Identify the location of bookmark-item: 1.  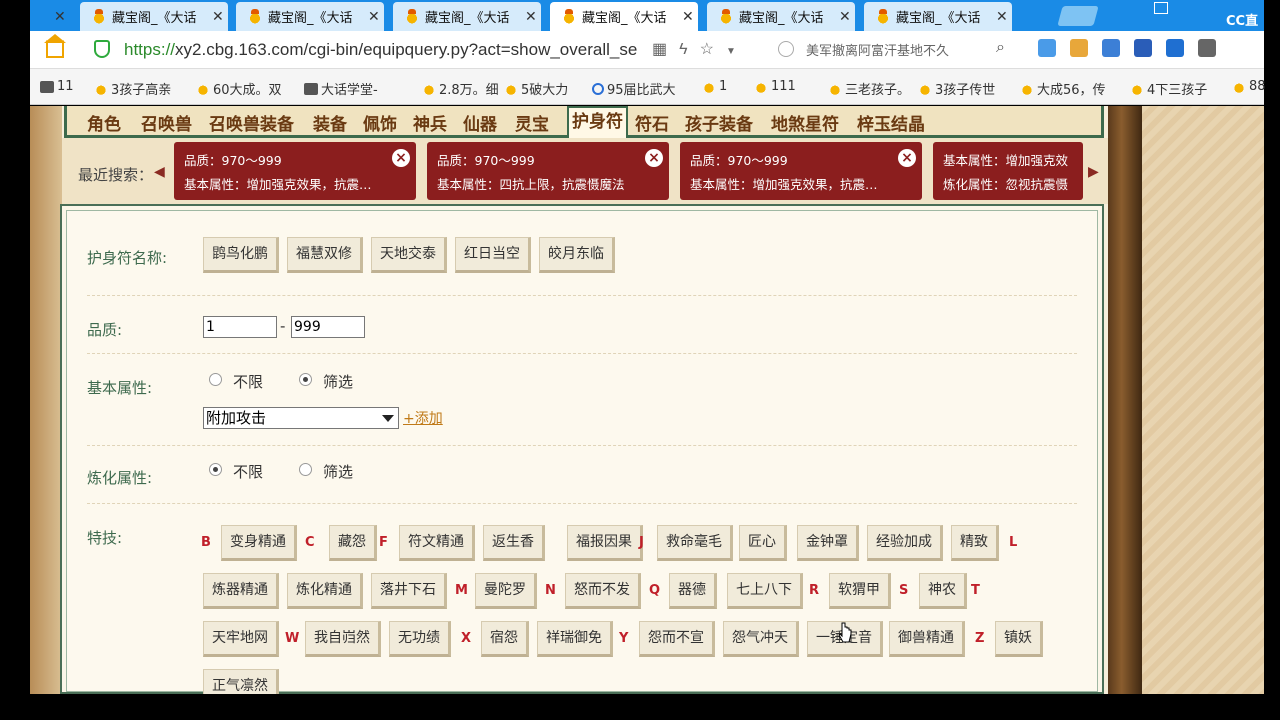
(714, 86).